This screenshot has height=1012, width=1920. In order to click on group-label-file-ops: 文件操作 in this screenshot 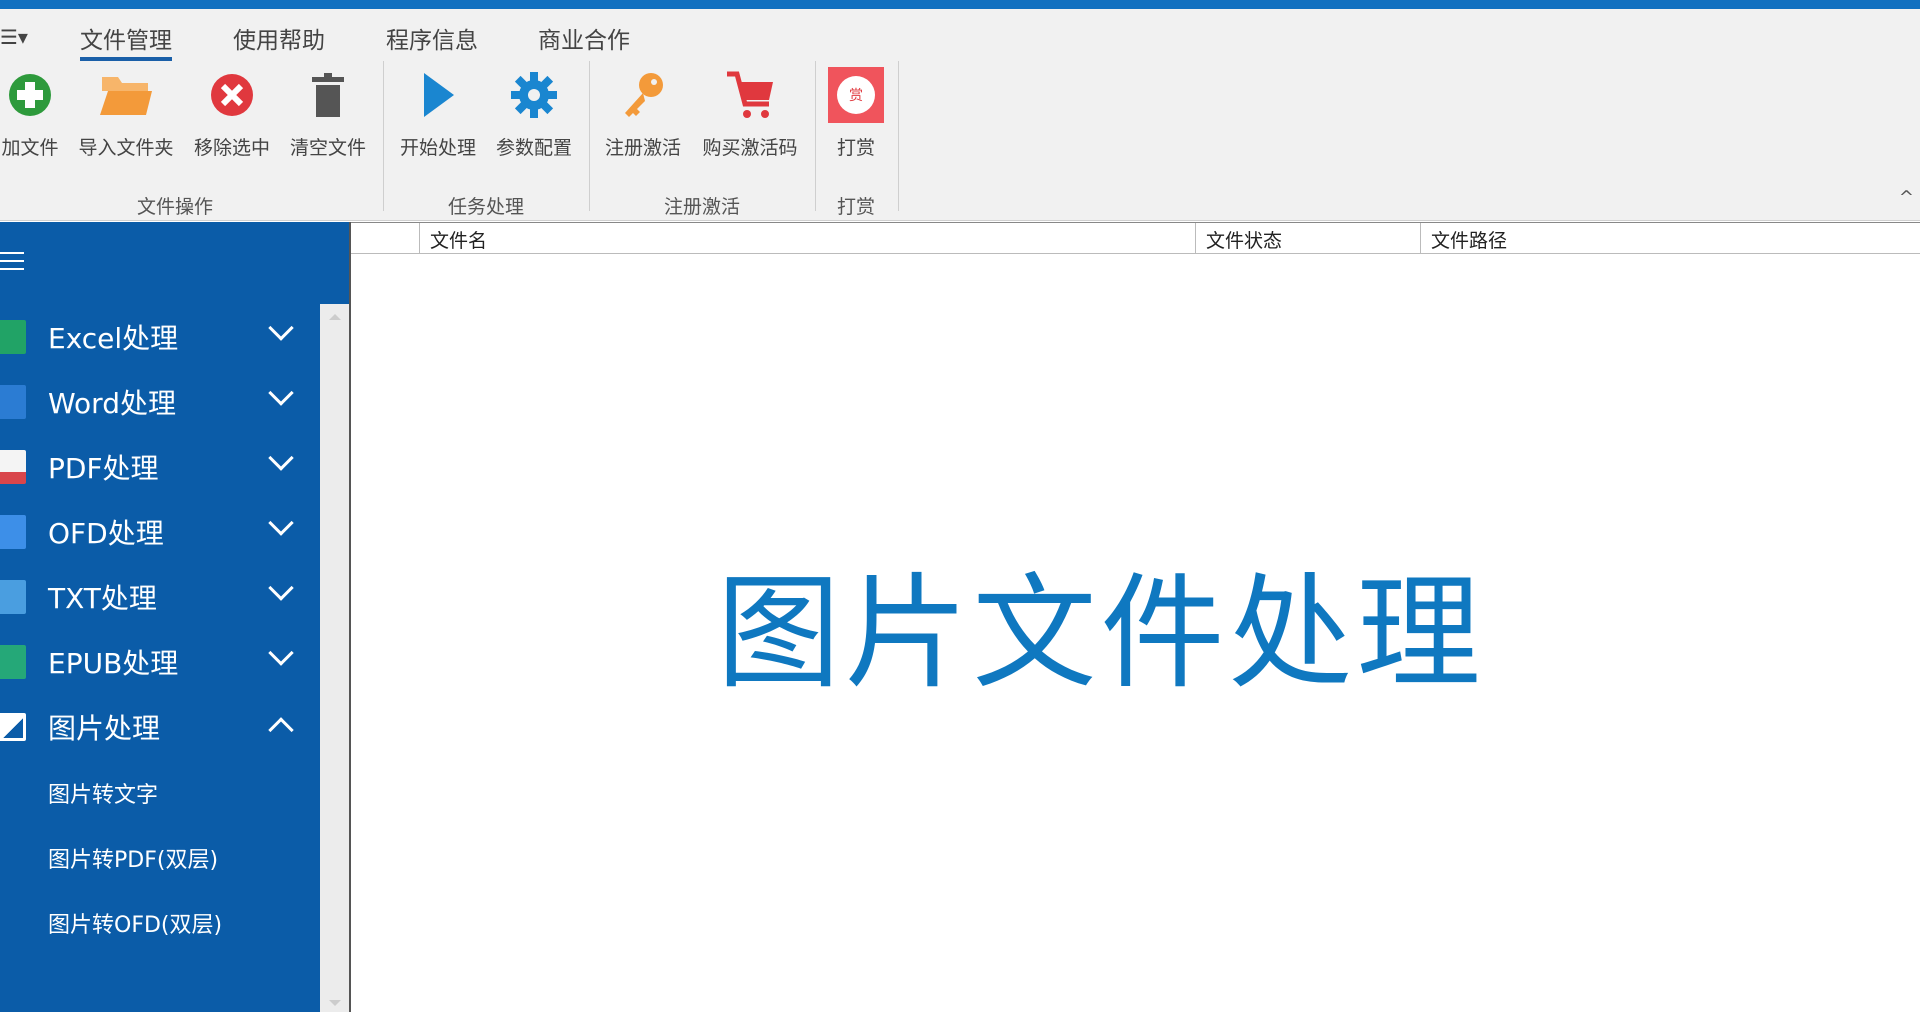, I will do `click(175, 207)`.